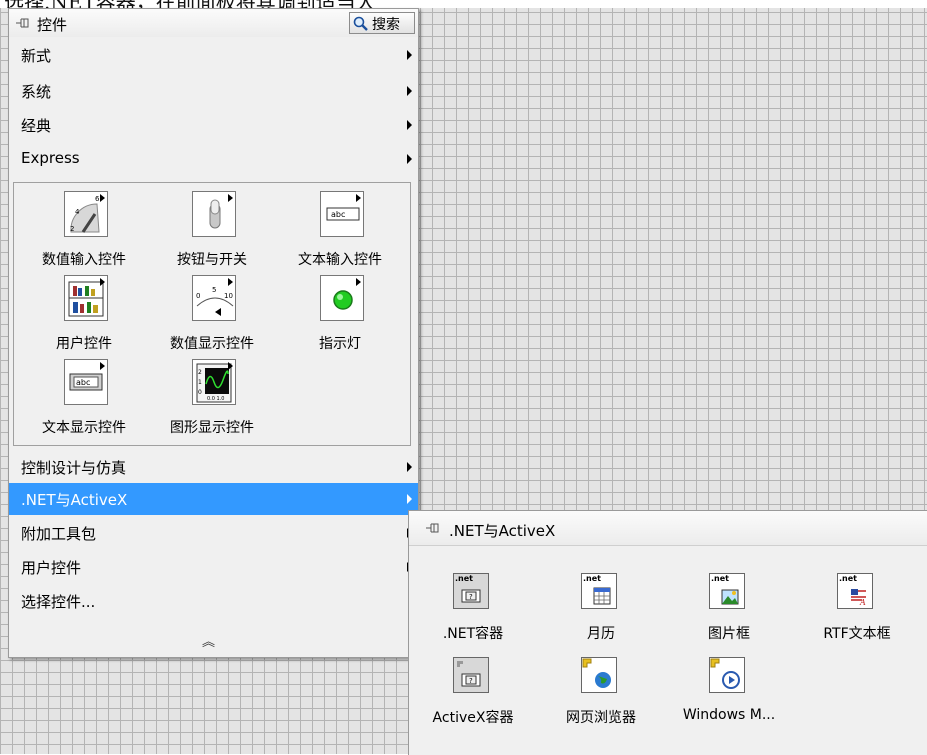 The image size is (927, 755). Describe the element at coordinates (84, 260) in the screenshot. I see `control-label: 数值输入控件` at that location.